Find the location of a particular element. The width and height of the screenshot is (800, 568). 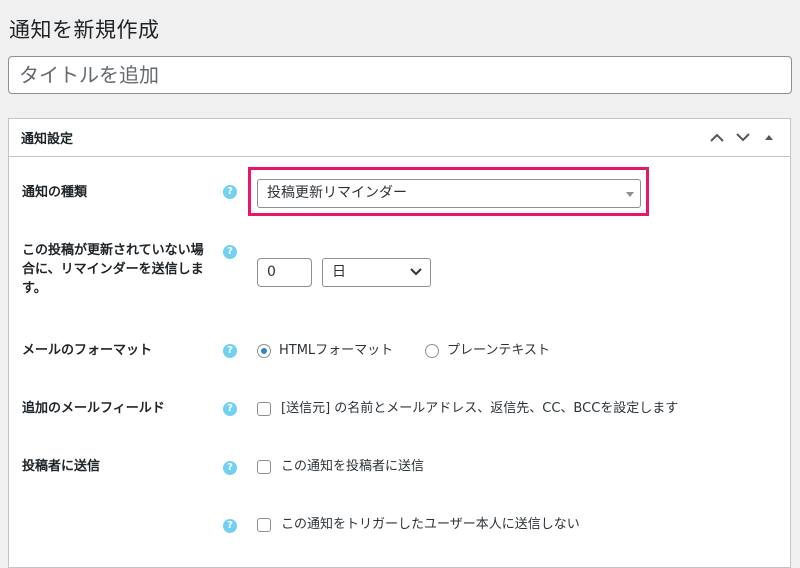

page-title: 通知を新規作成 is located at coordinates (84, 30).